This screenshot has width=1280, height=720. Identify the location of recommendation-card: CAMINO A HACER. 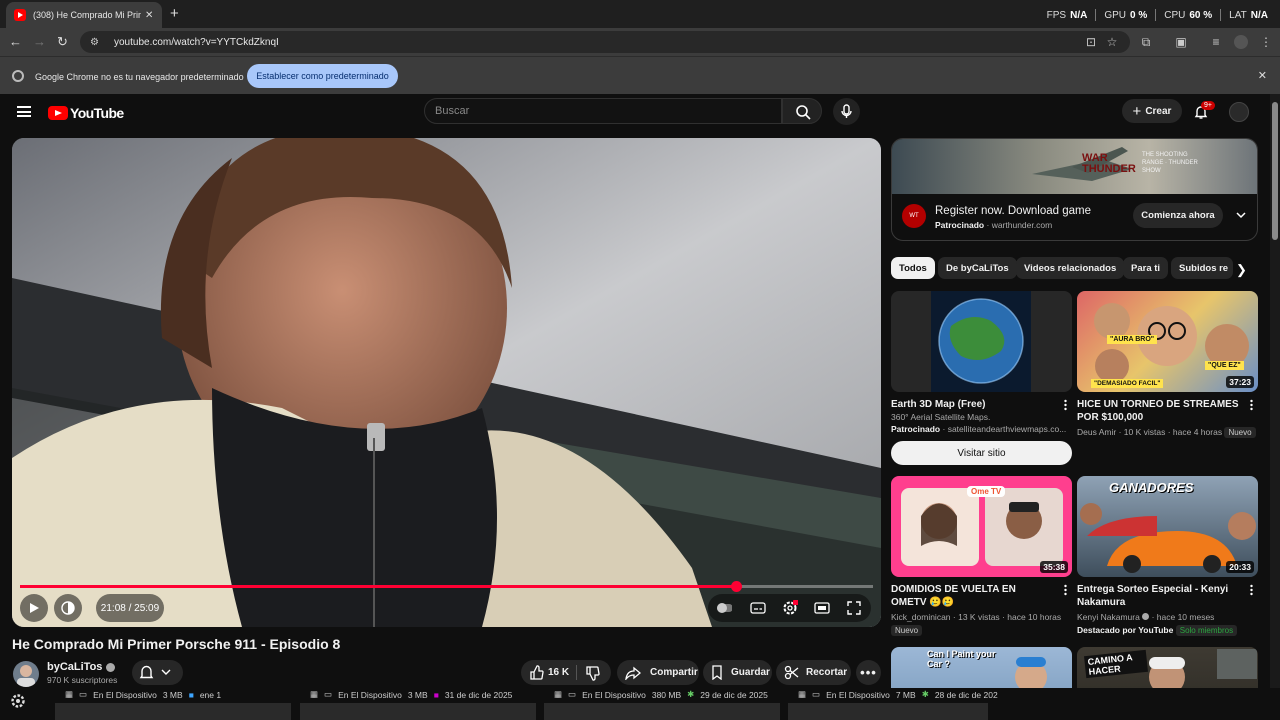
(1167, 667).